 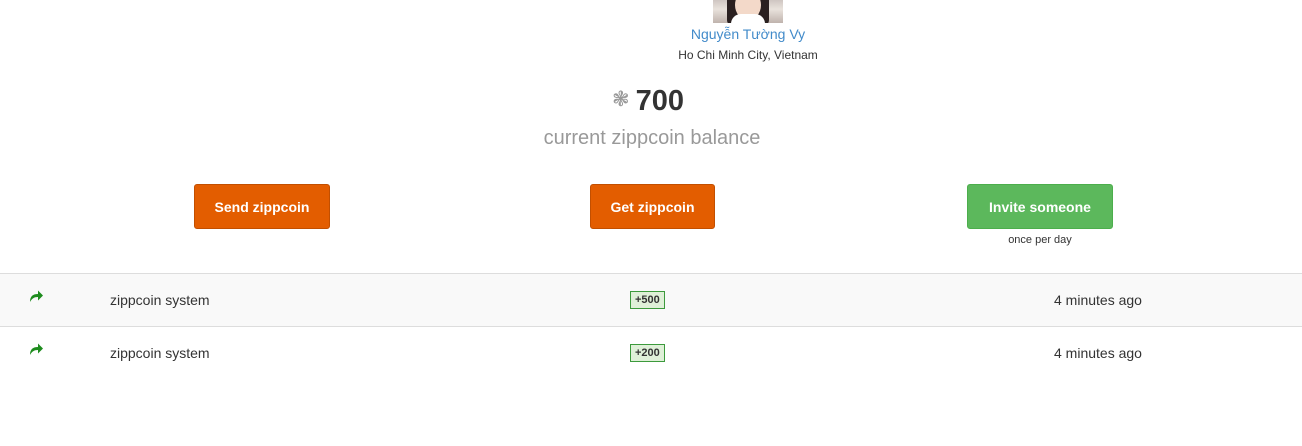 What do you see at coordinates (748, 18) in the screenshot?
I see `avatar-shirt` at bounding box center [748, 18].